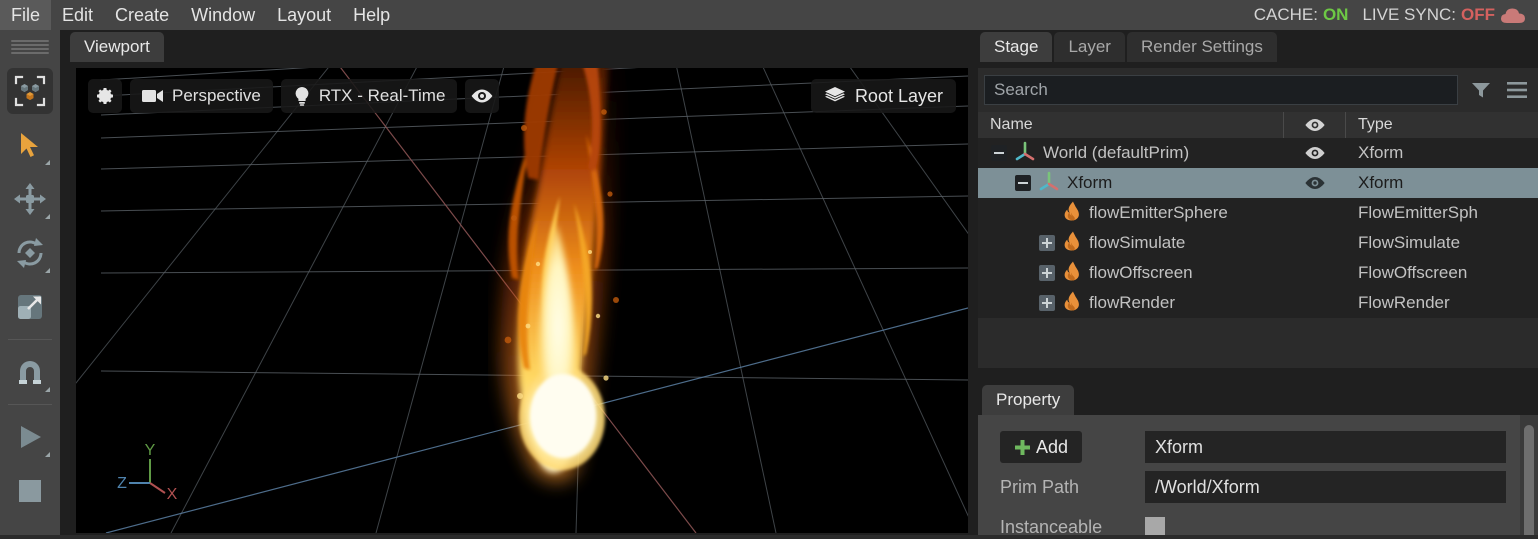 This screenshot has width=1538, height=539. Describe the element at coordinates (1314, 125) in the screenshot. I see `column-header-visibility` at that location.